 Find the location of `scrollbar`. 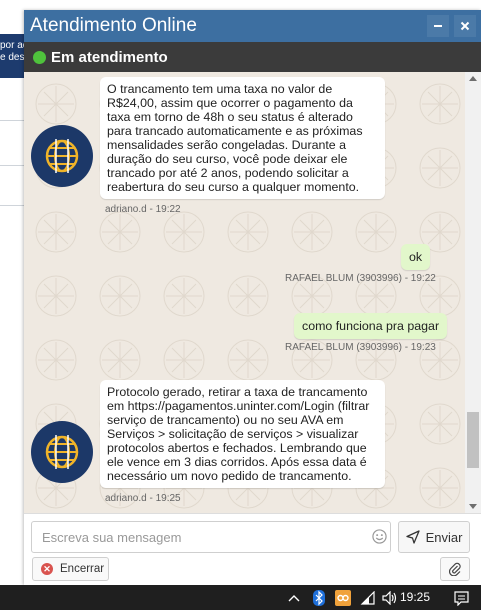

scrollbar is located at coordinates (473, 292).